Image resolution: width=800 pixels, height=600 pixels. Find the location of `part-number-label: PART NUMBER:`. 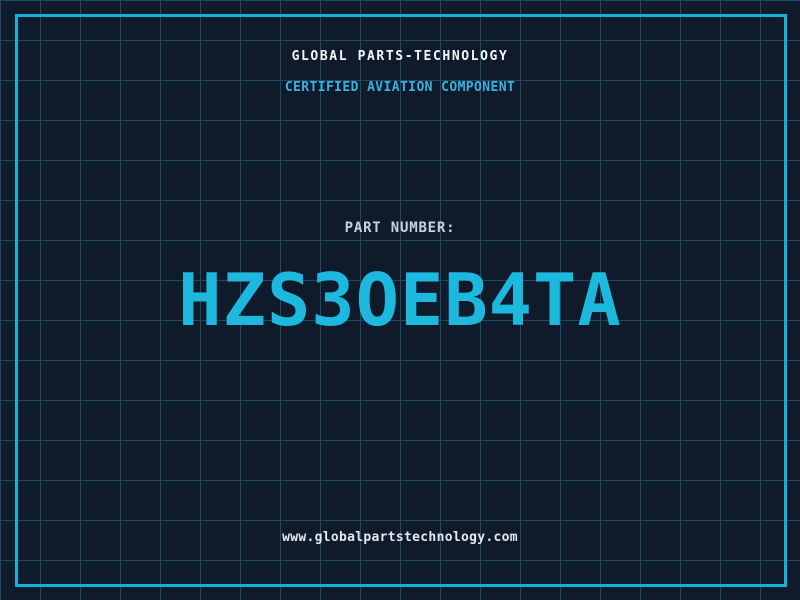

part-number-label: PART NUMBER: is located at coordinates (400, 228).